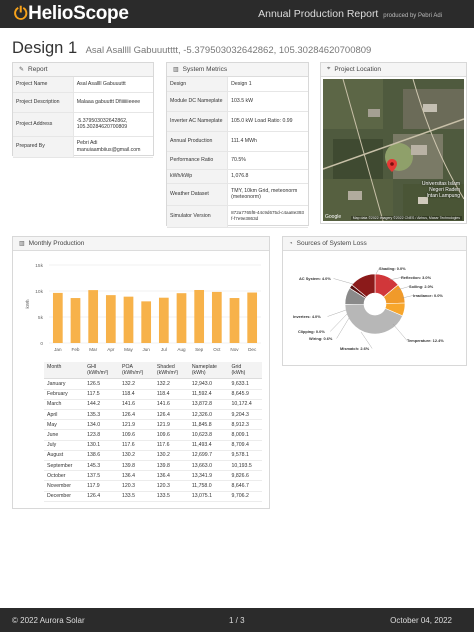 The image size is (474, 632). I want to click on table-cell: 11,592.4, so click(208, 394).